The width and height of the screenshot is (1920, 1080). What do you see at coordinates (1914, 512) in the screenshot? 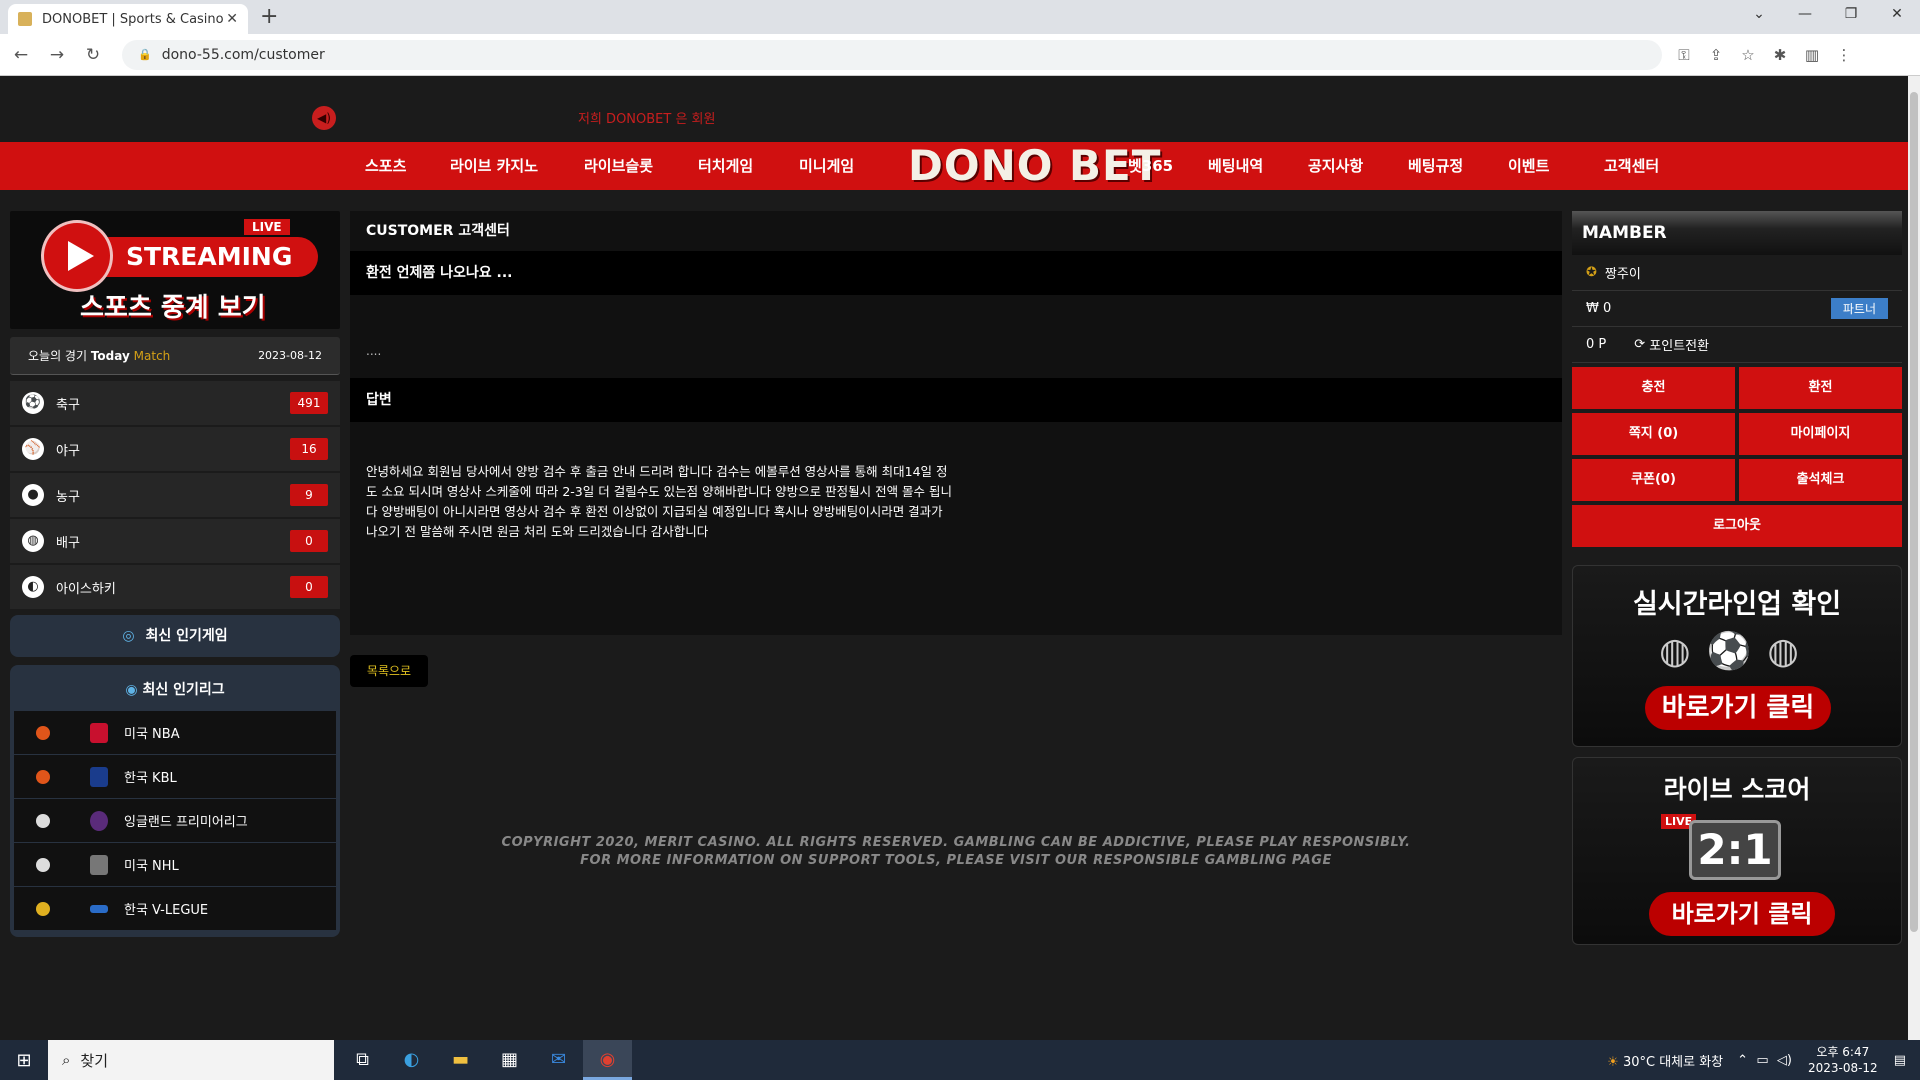
I see `scrollbar-thumb` at bounding box center [1914, 512].